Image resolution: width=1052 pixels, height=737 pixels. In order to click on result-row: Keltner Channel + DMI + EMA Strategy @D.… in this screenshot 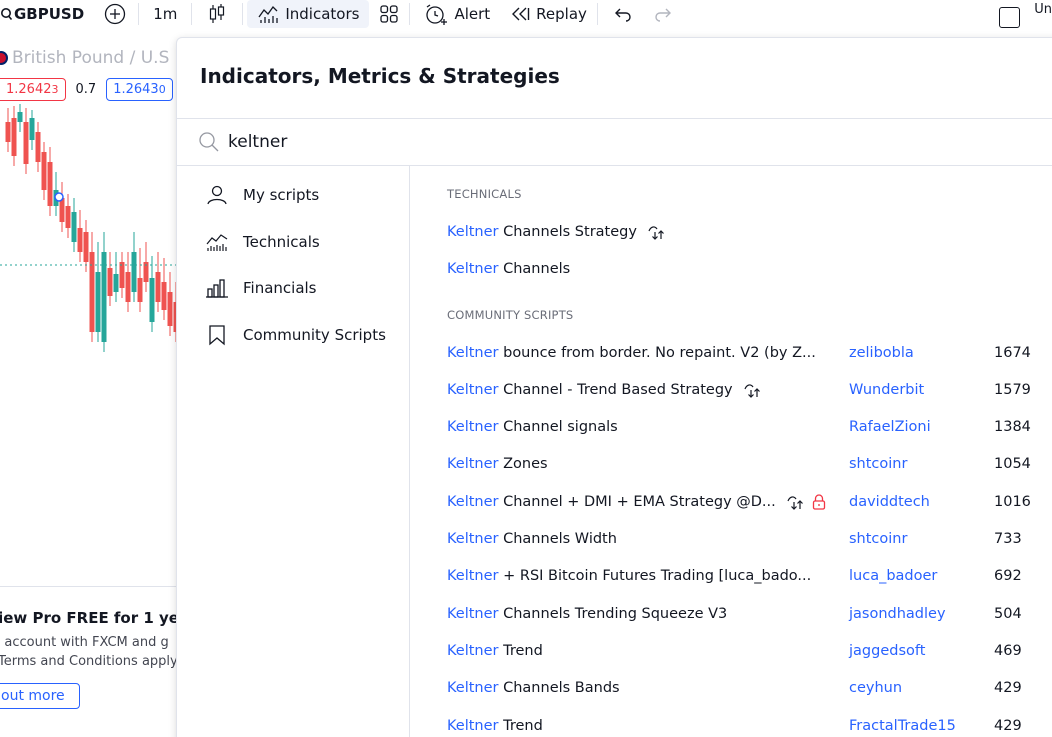, I will do `click(731, 501)`.